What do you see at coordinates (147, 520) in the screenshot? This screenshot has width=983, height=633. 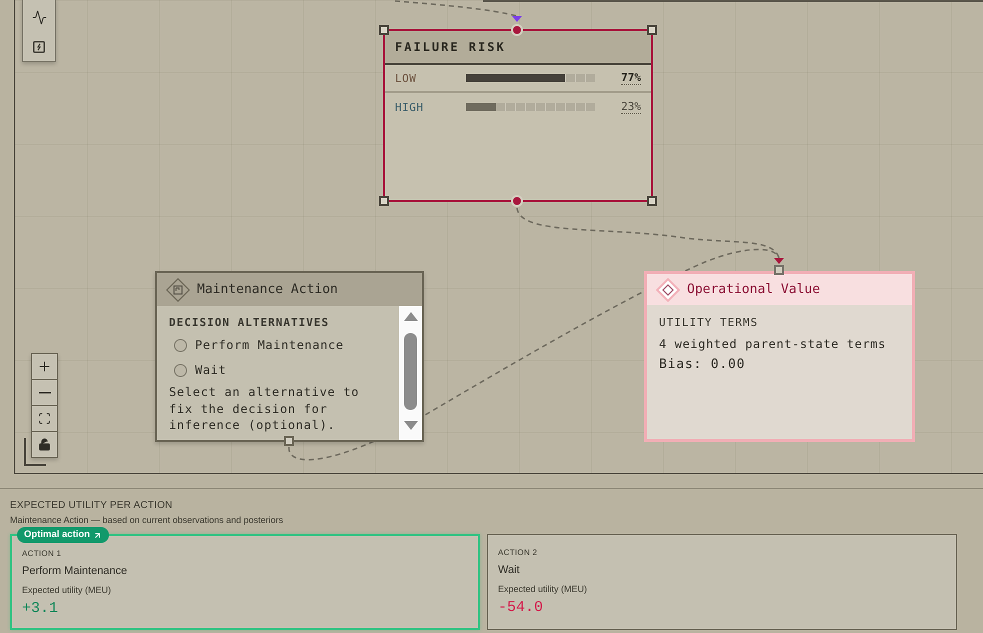 I see `panel-subtitle: Maintenance Action — based on current observations and posteriors` at bounding box center [147, 520].